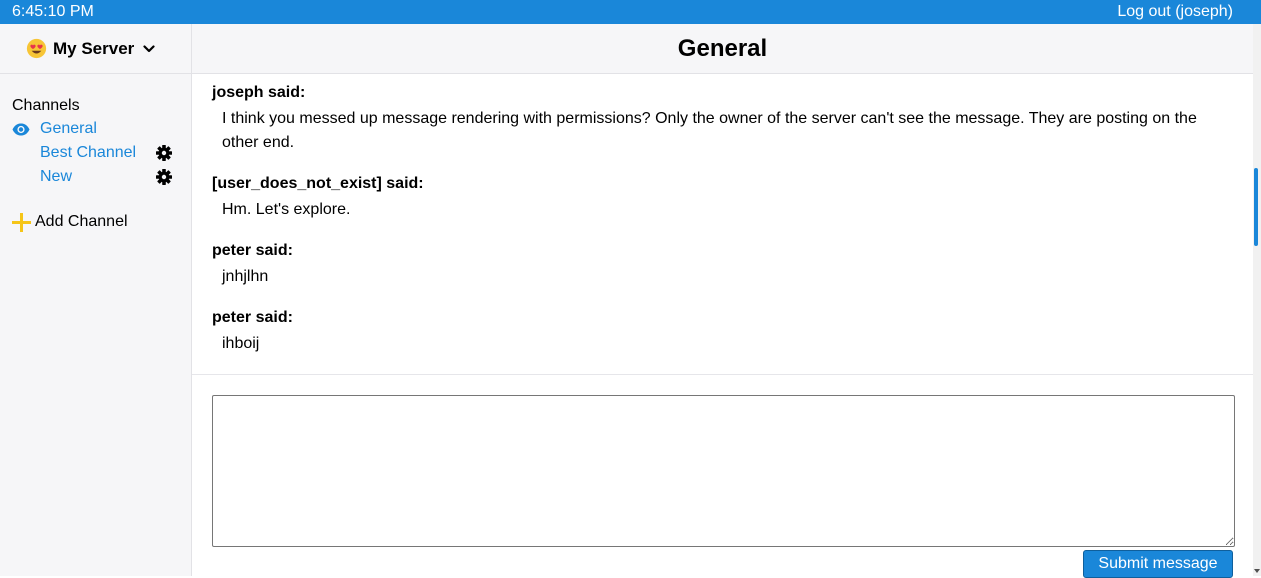 Image resolution: width=1261 pixels, height=578 pixels. What do you see at coordinates (56, 177) in the screenshot?
I see `channel-label: New` at bounding box center [56, 177].